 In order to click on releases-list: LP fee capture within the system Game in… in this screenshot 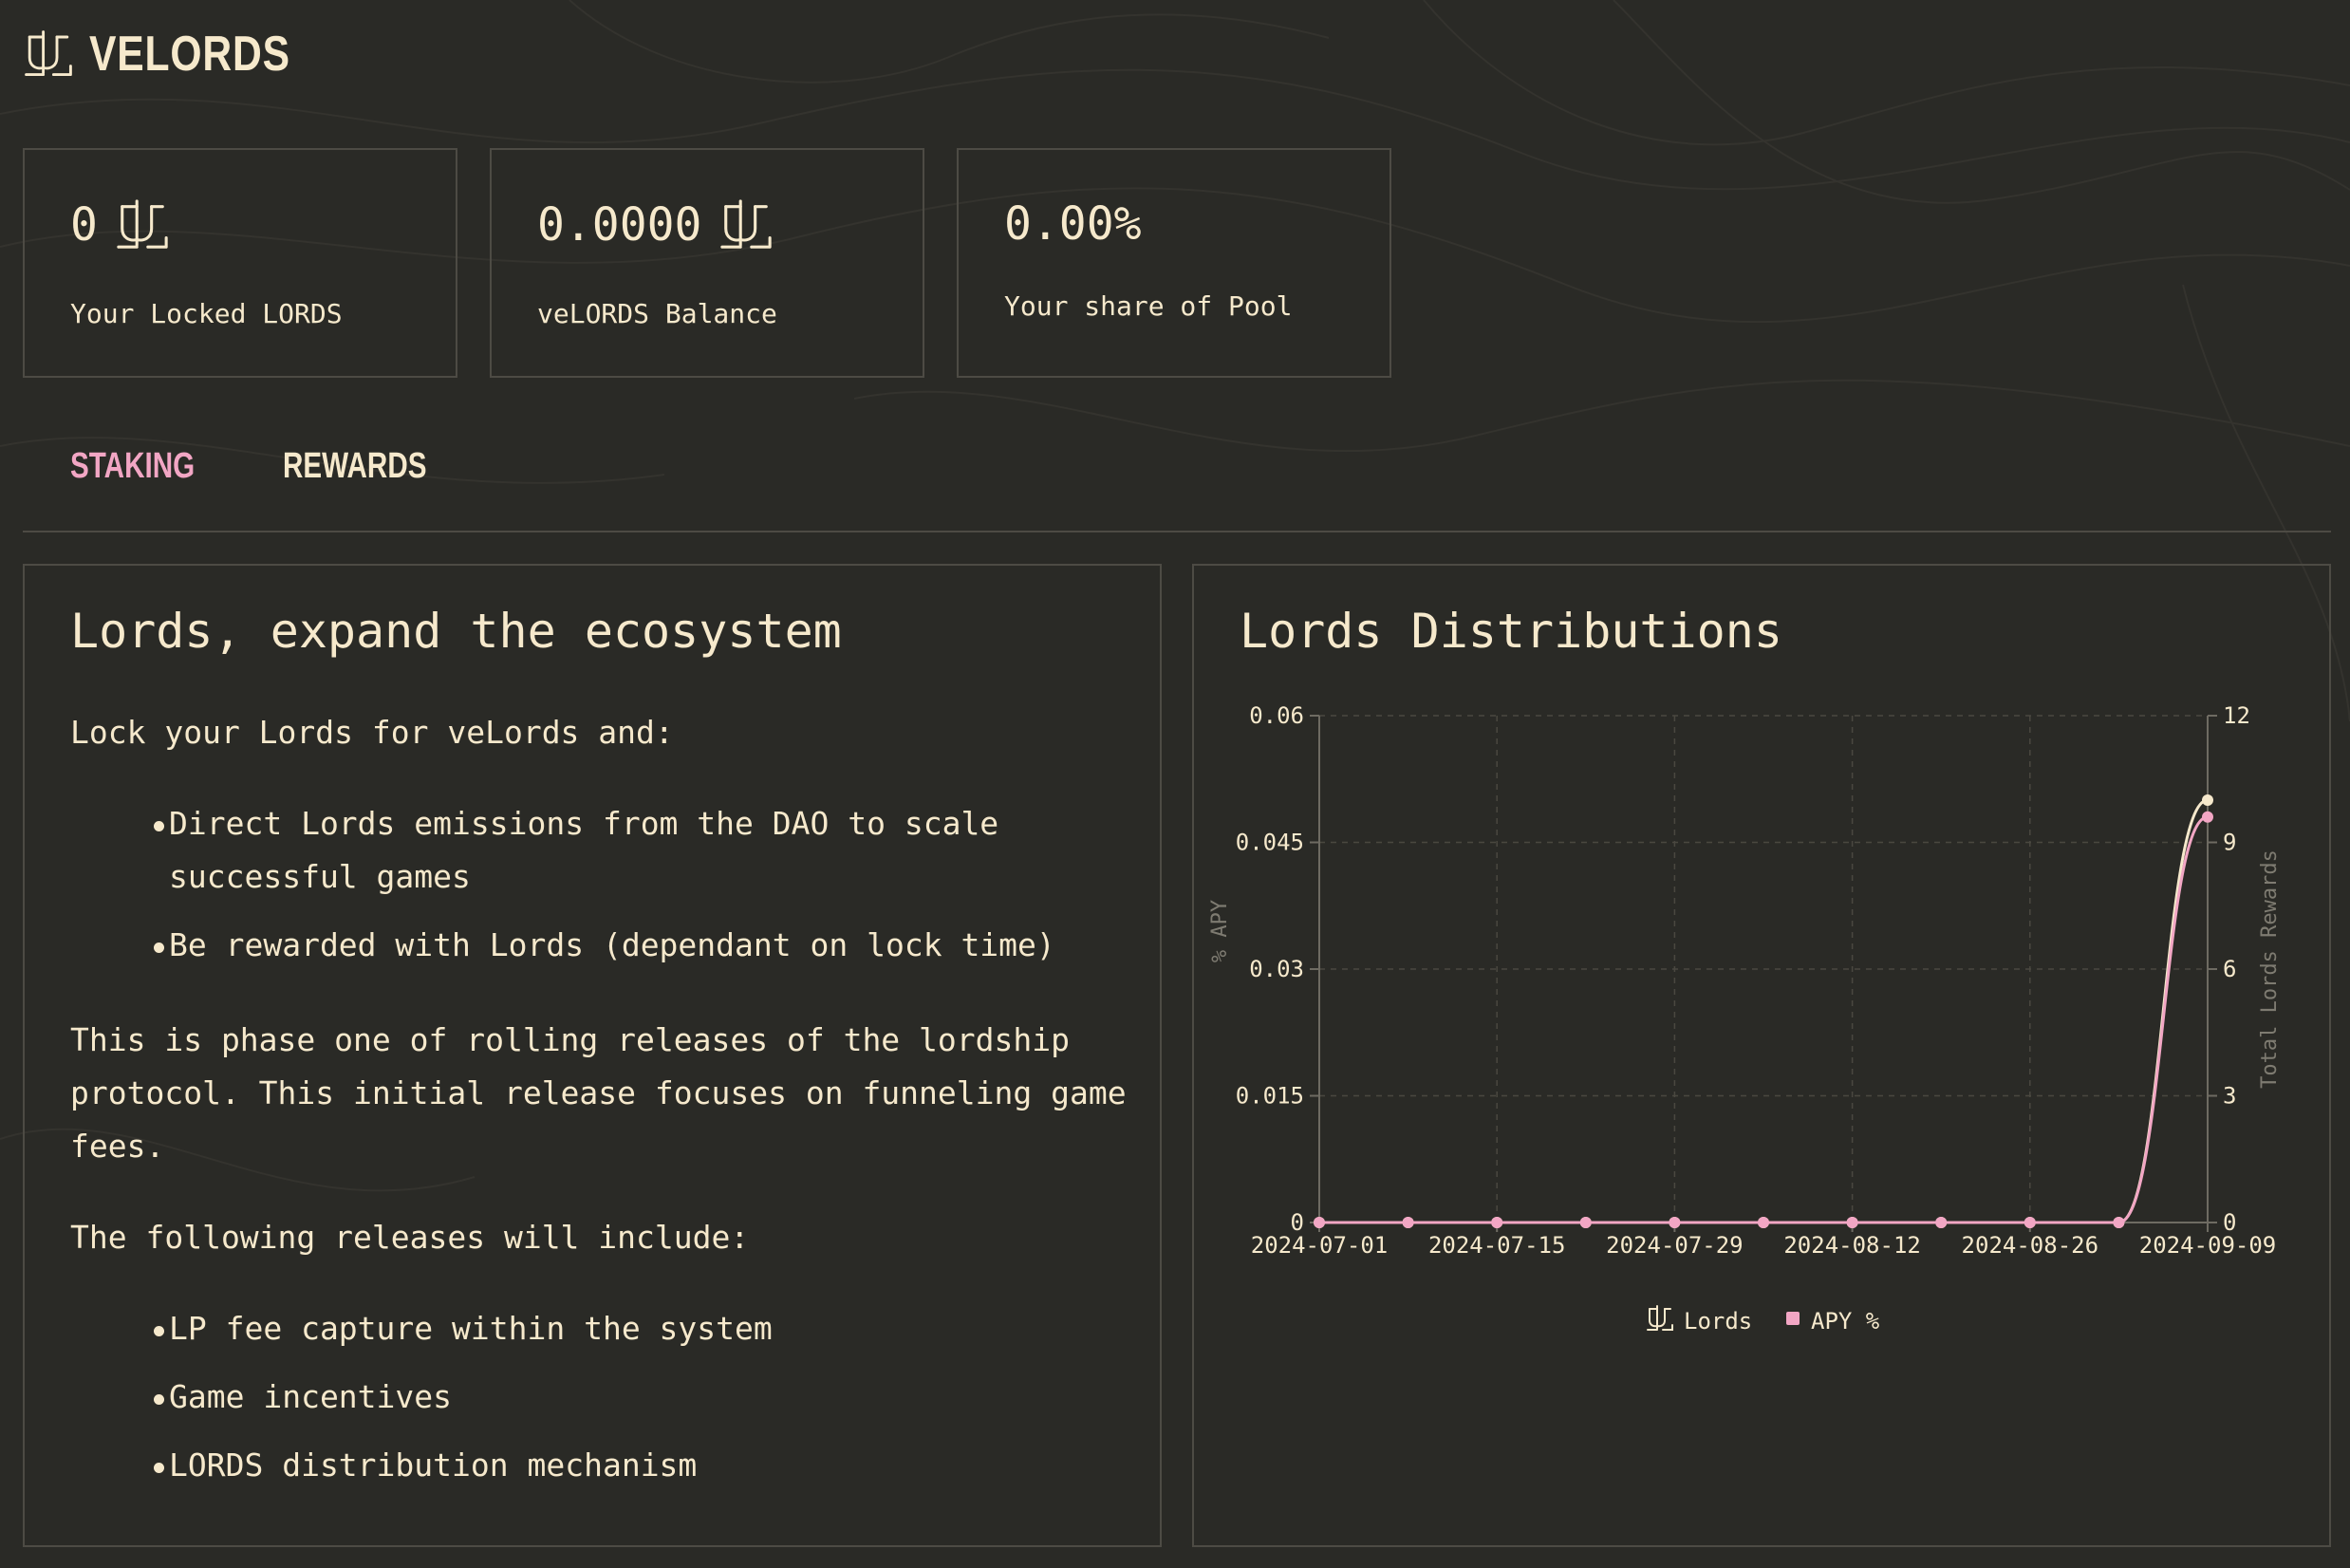, I will do `click(422, 1405)`.